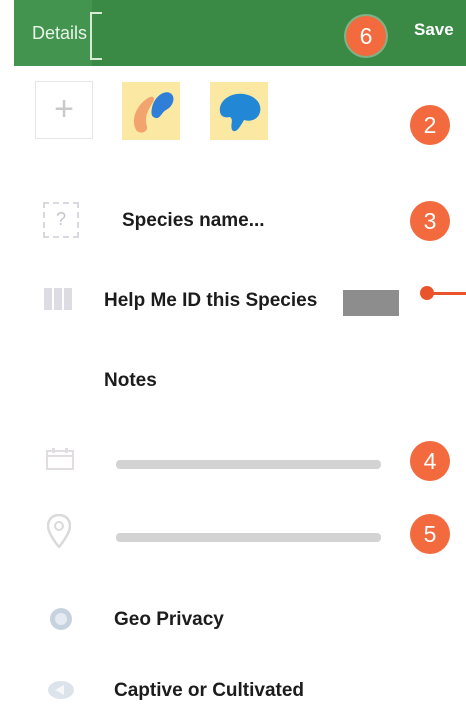 The width and height of the screenshot is (466, 709). Describe the element at coordinates (153, 112) in the screenshot. I see `photo-1-image` at that location.